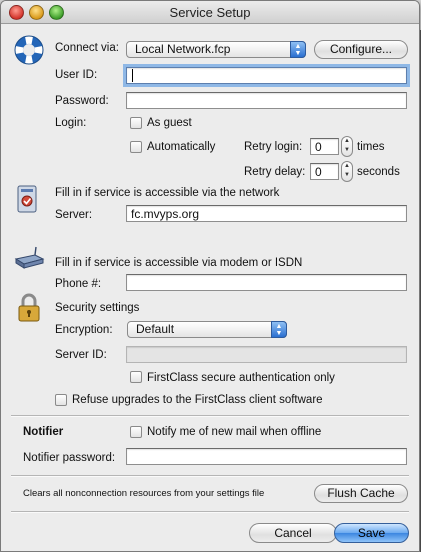 The width and height of the screenshot is (421, 552). I want to click on notify-offline-label: Notify me of new mail when offline, so click(234, 432).